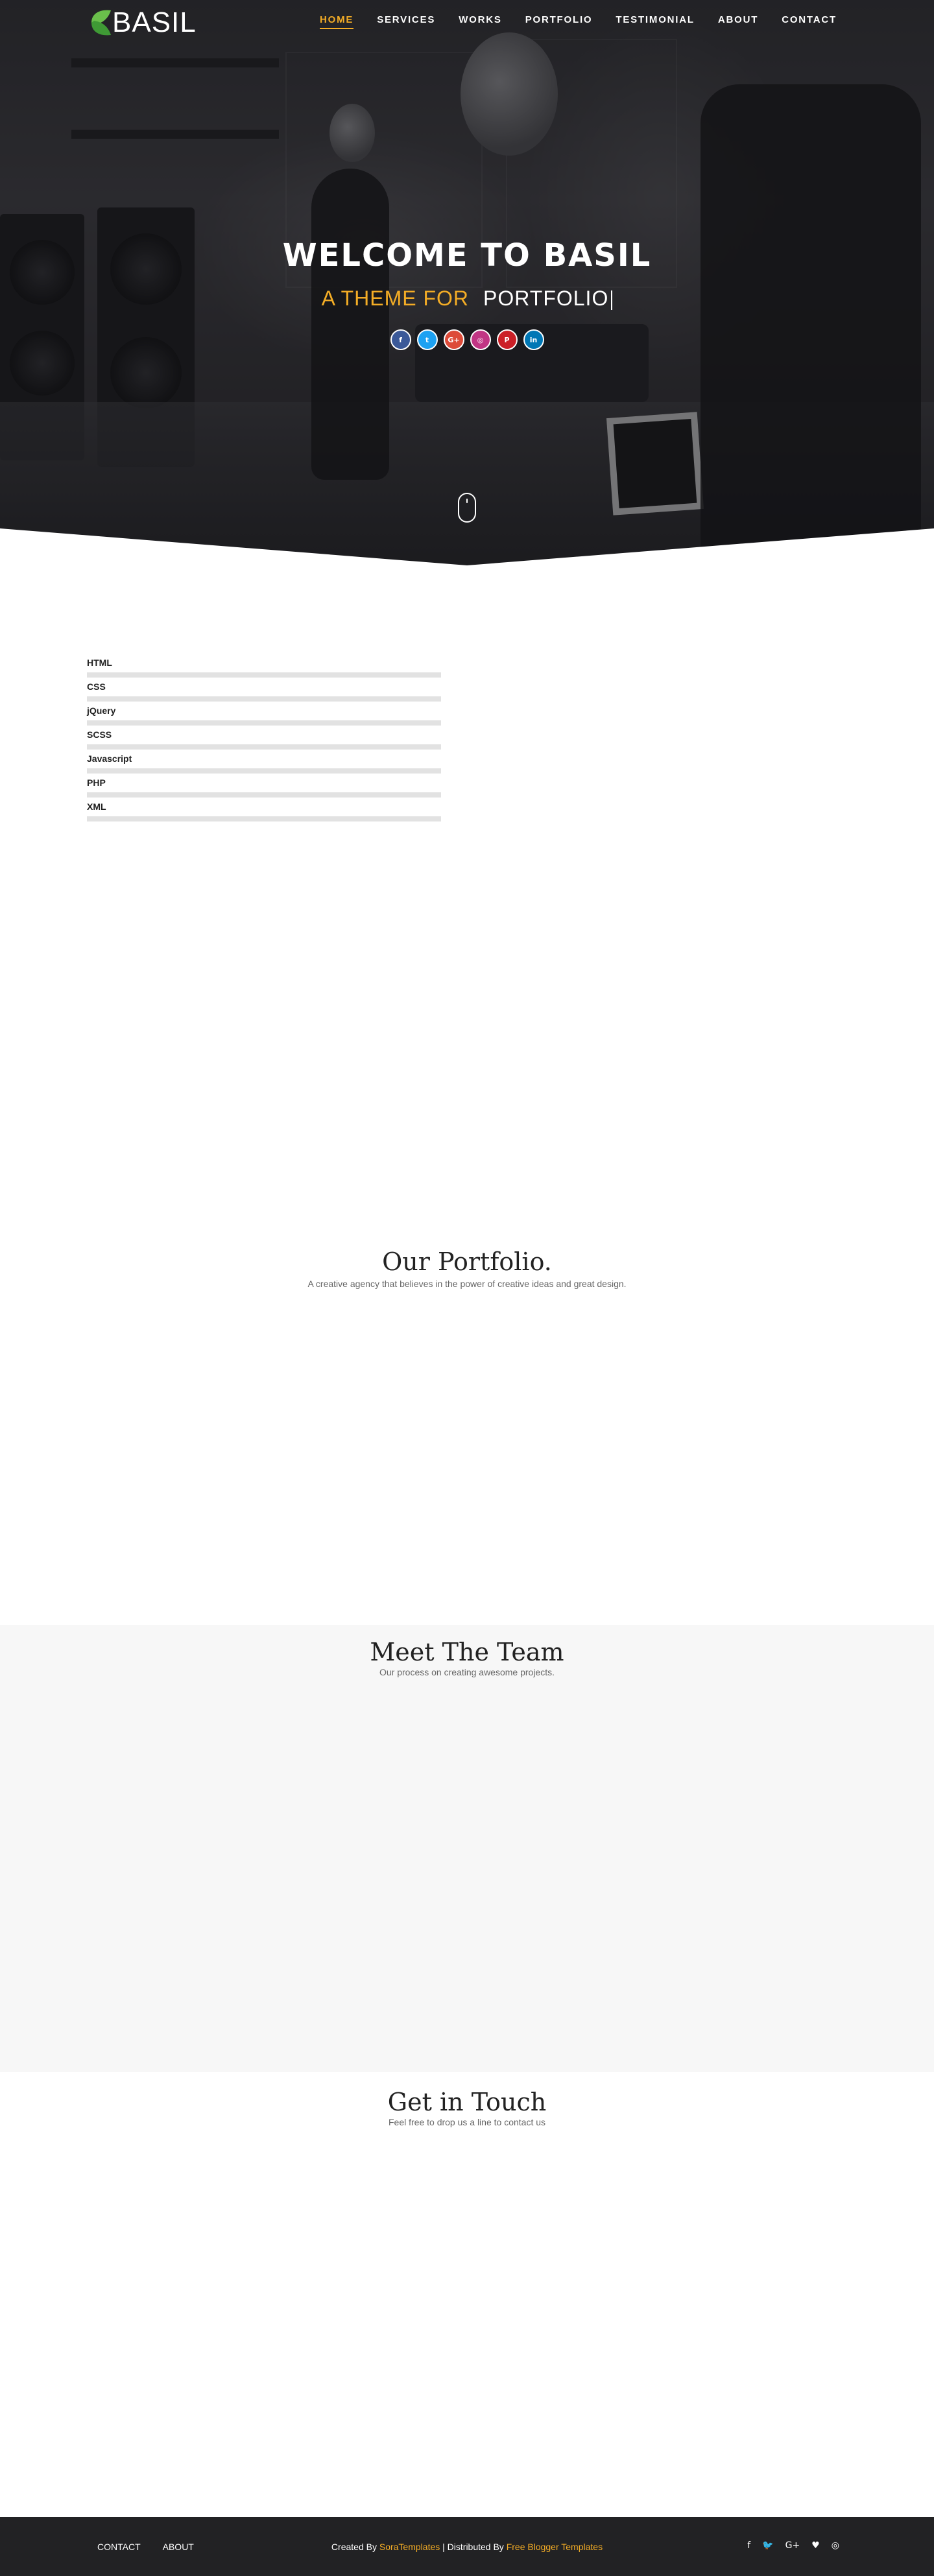 This screenshot has height=2576, width=934. I want to click on hero-social-icons: f t G+ ◎ P in, so click(467, 340).